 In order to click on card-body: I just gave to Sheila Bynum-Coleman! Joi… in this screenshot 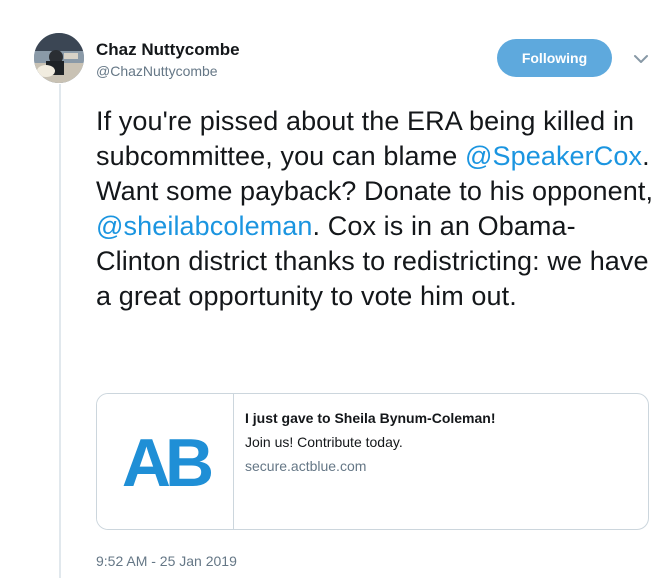, I will do `click(440, 442)`.